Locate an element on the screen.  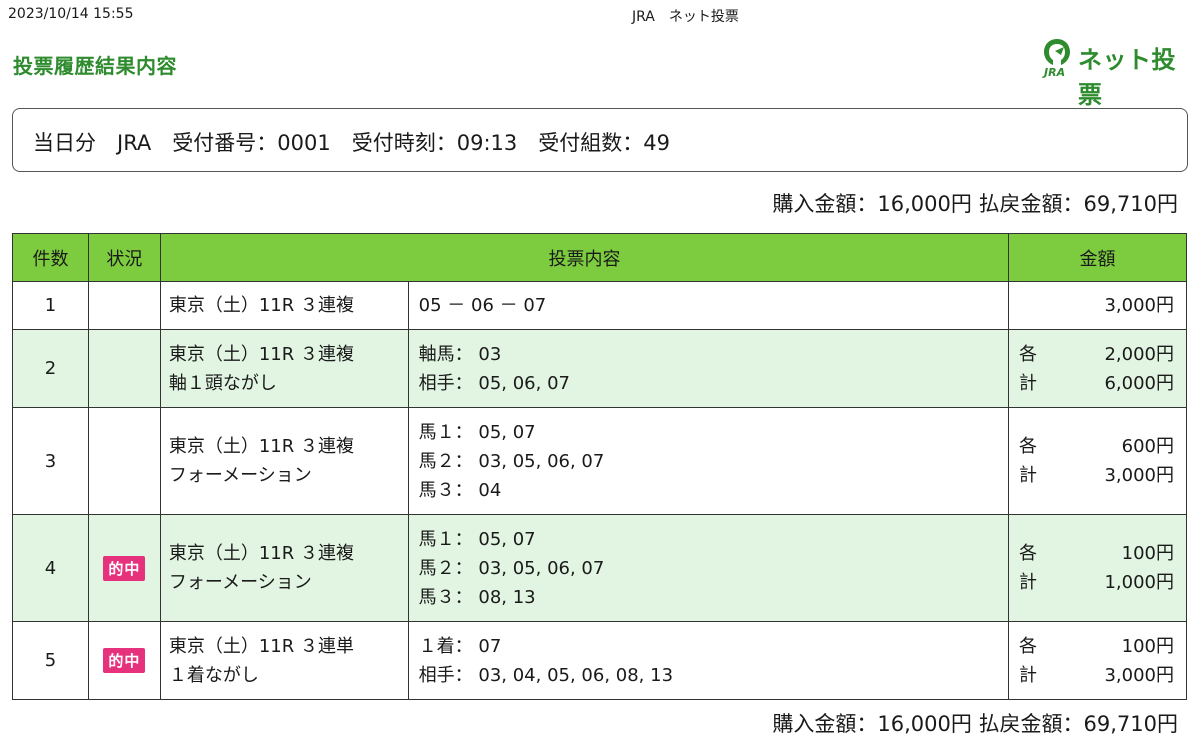
bet-detail-line: 05 － 06 － 07 is located at coordinates (482, 305).